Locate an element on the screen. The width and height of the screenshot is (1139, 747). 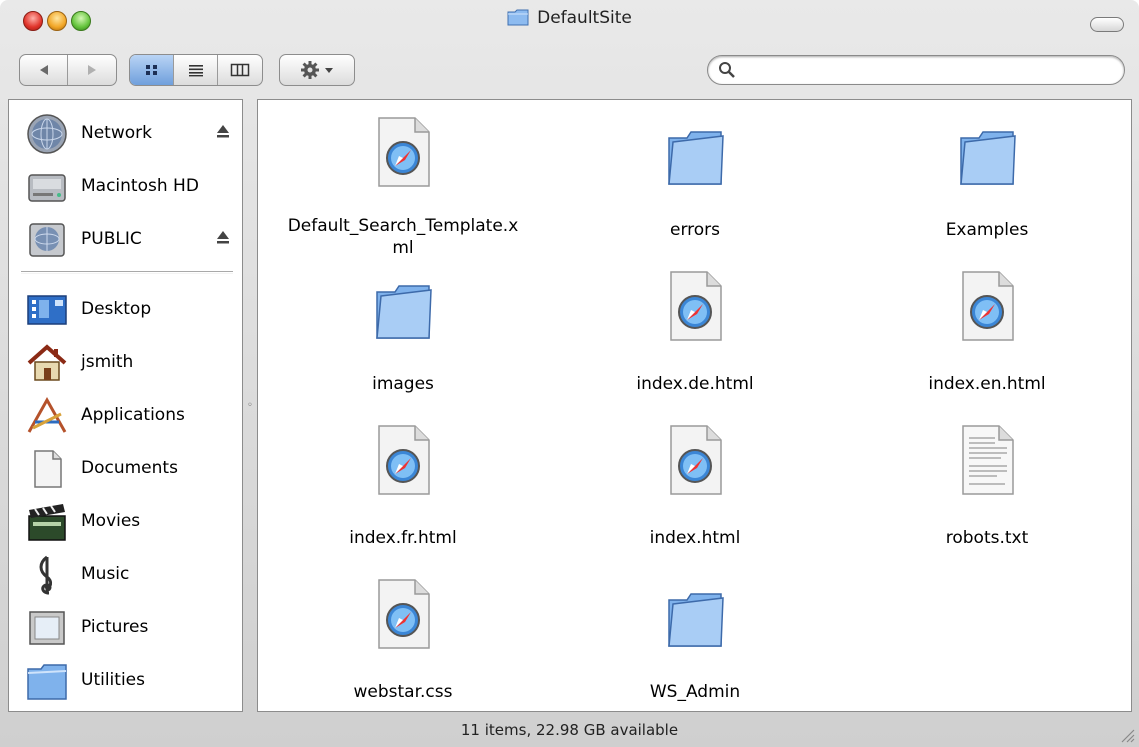
file-item: robots.txt is located at coordinates (987, 489).